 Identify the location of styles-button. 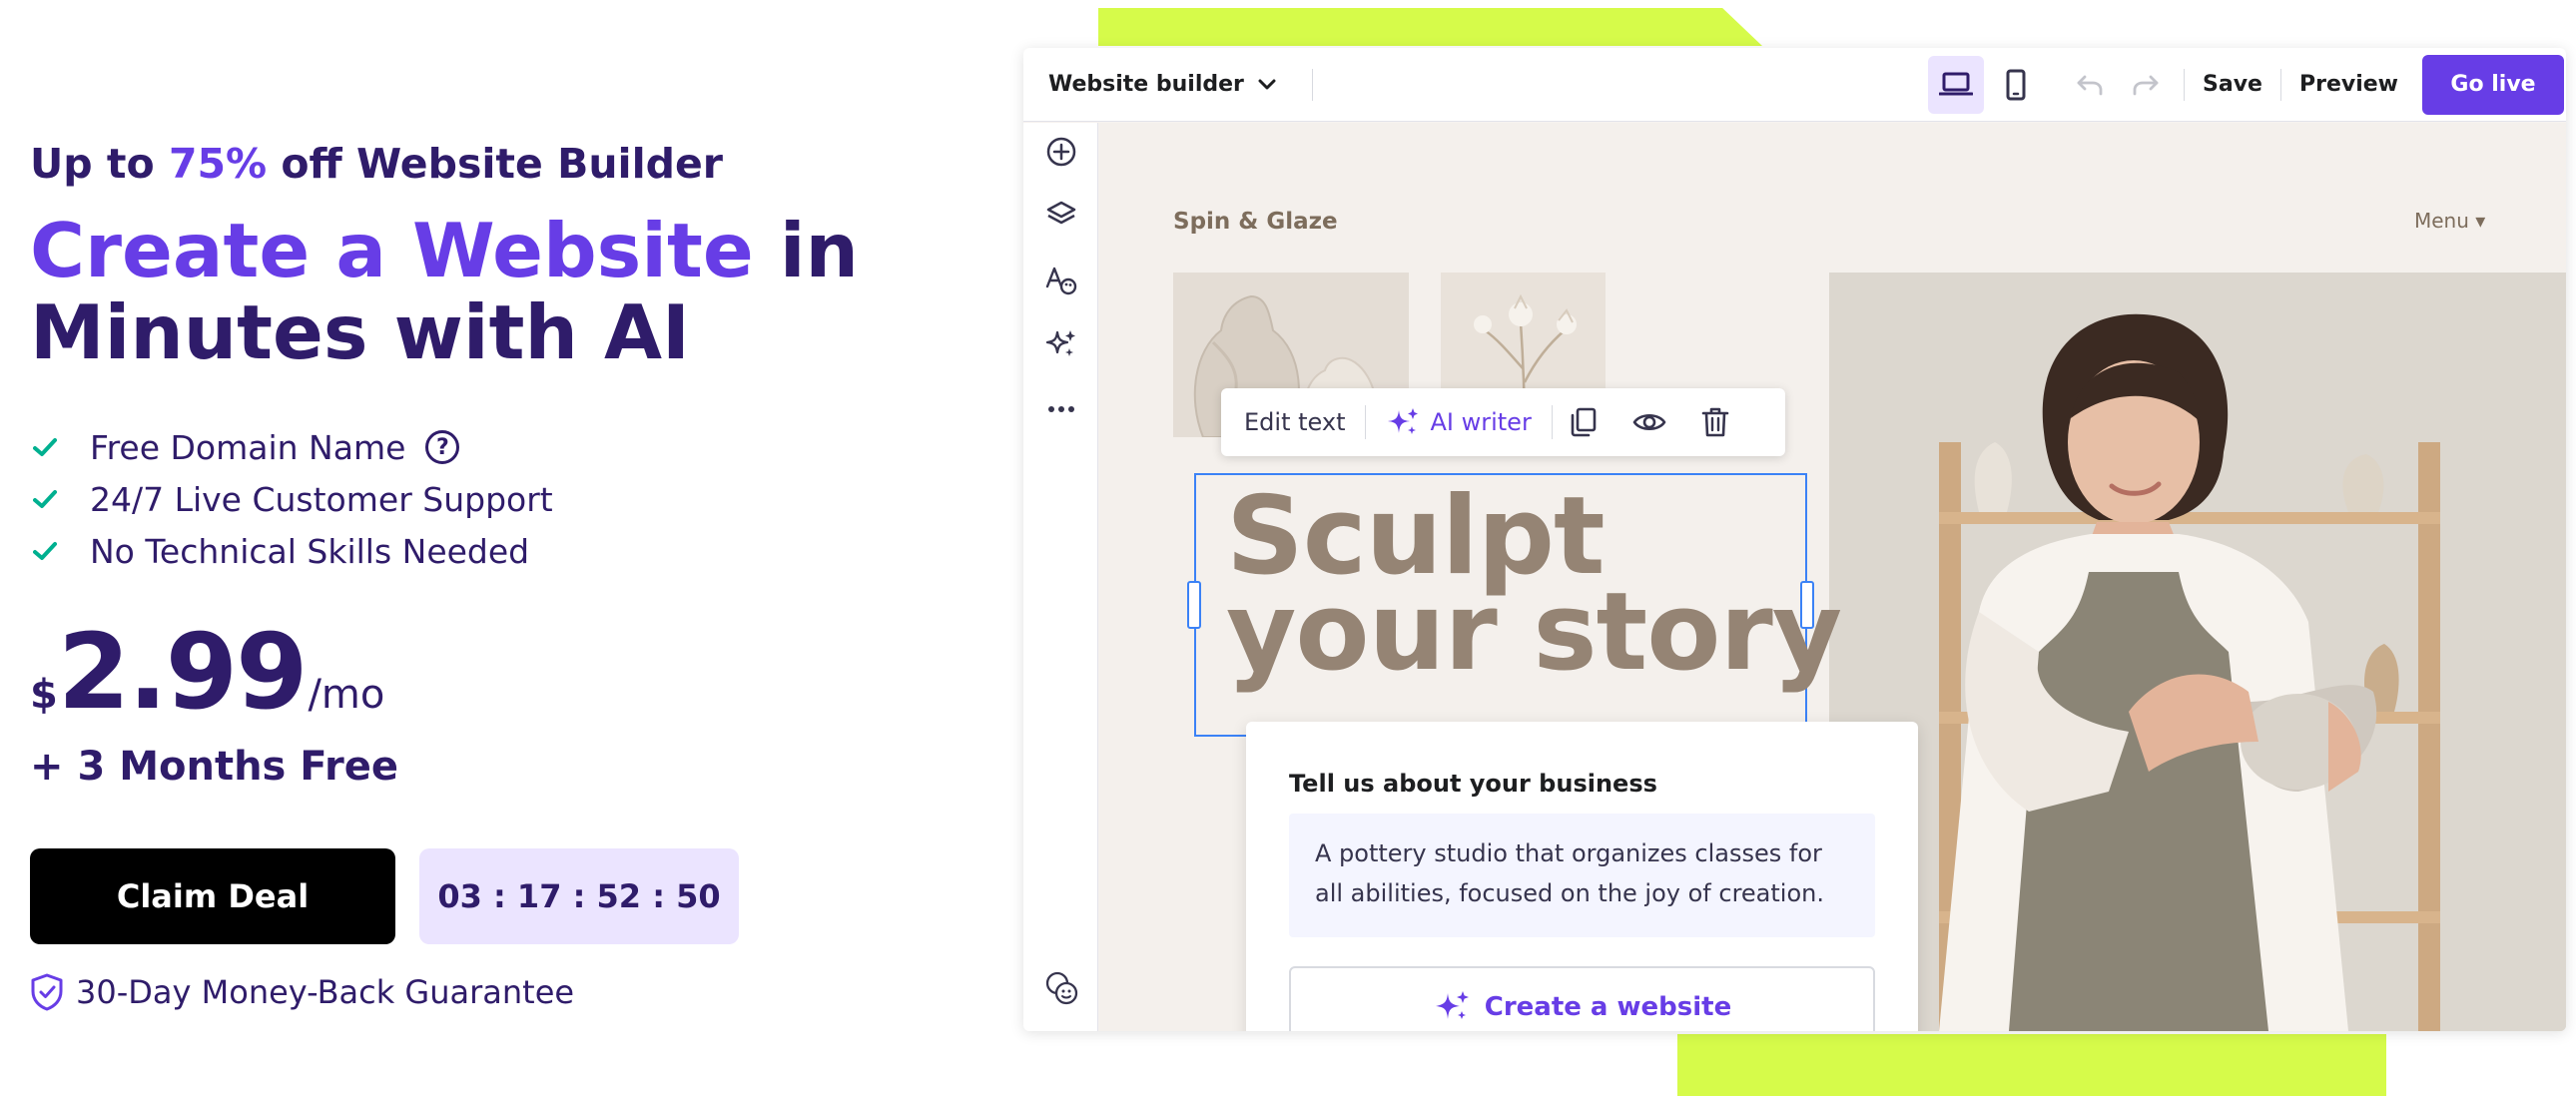
(1061, 279).